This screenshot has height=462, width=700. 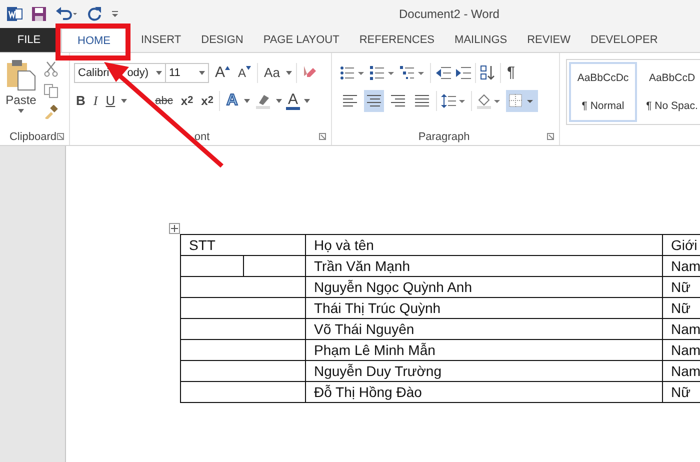 I want to click on ribbon-tab: HOME, so click(x=94, y=40).